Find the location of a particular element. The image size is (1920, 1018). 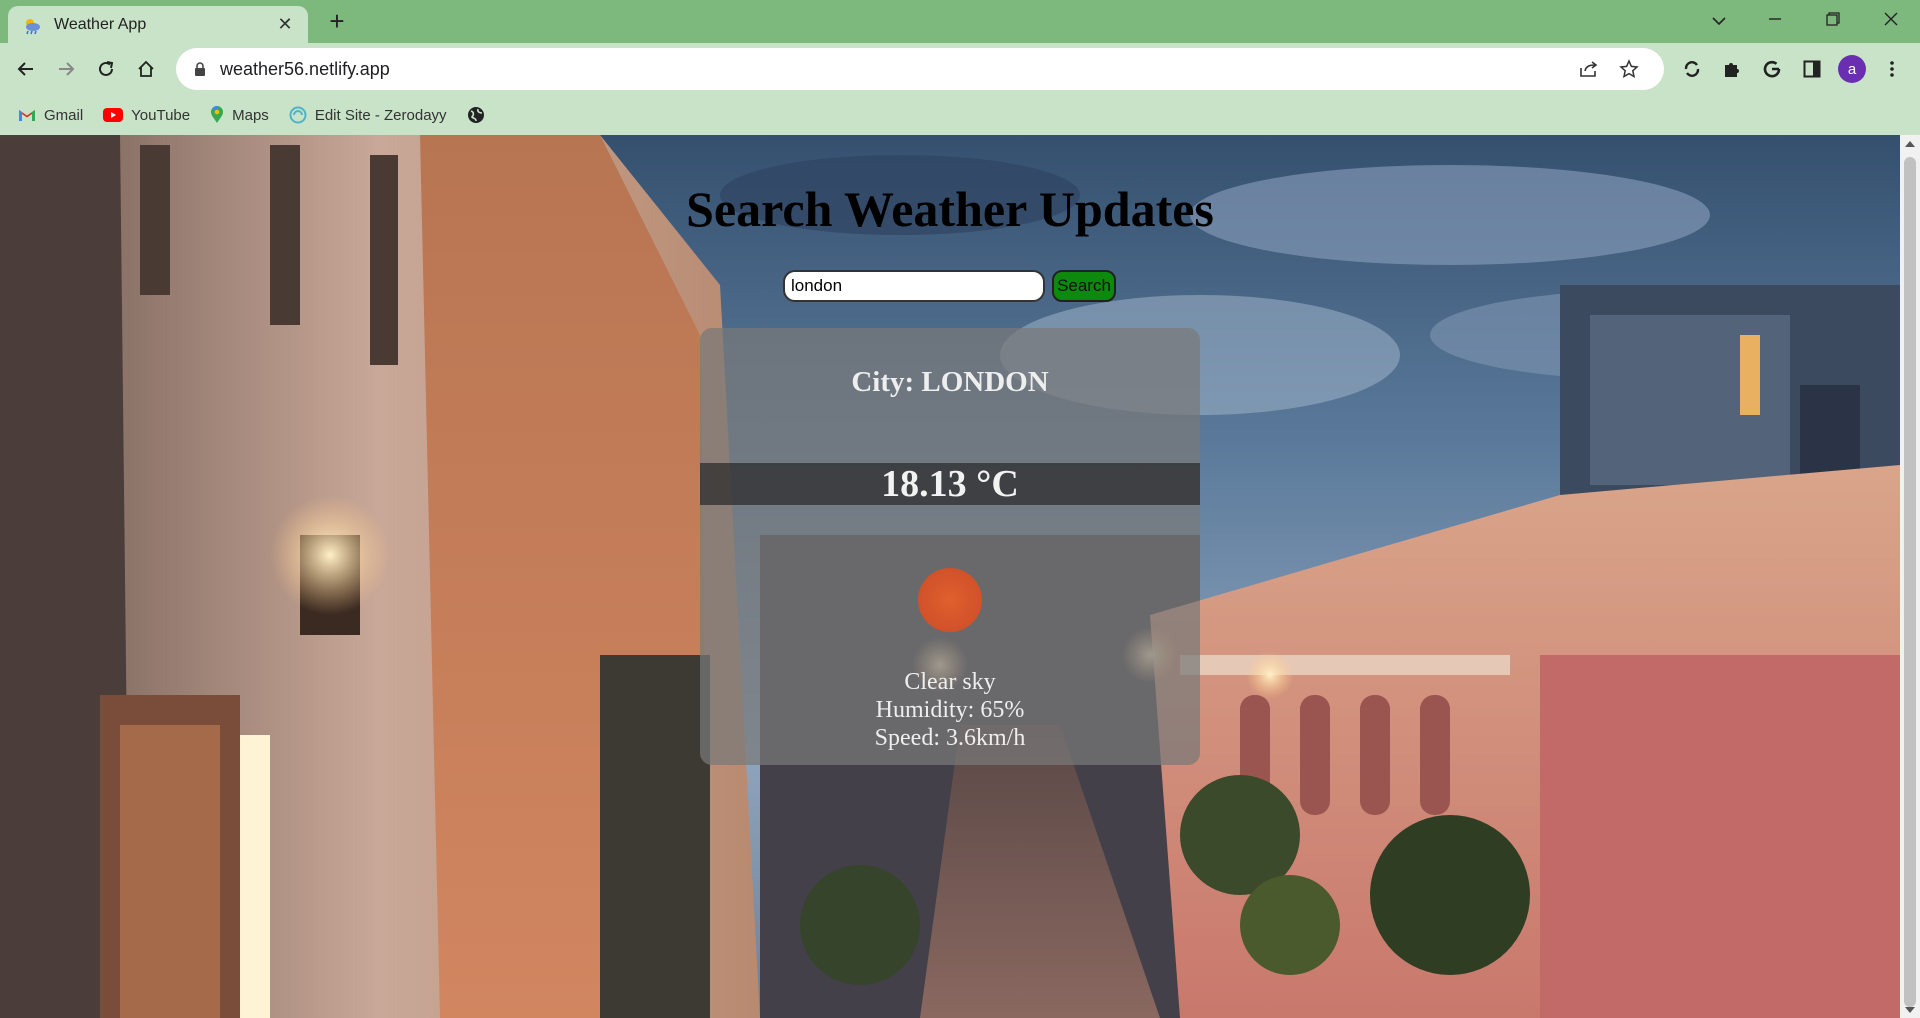

restore-icon is located at coordinates (1833, 20).